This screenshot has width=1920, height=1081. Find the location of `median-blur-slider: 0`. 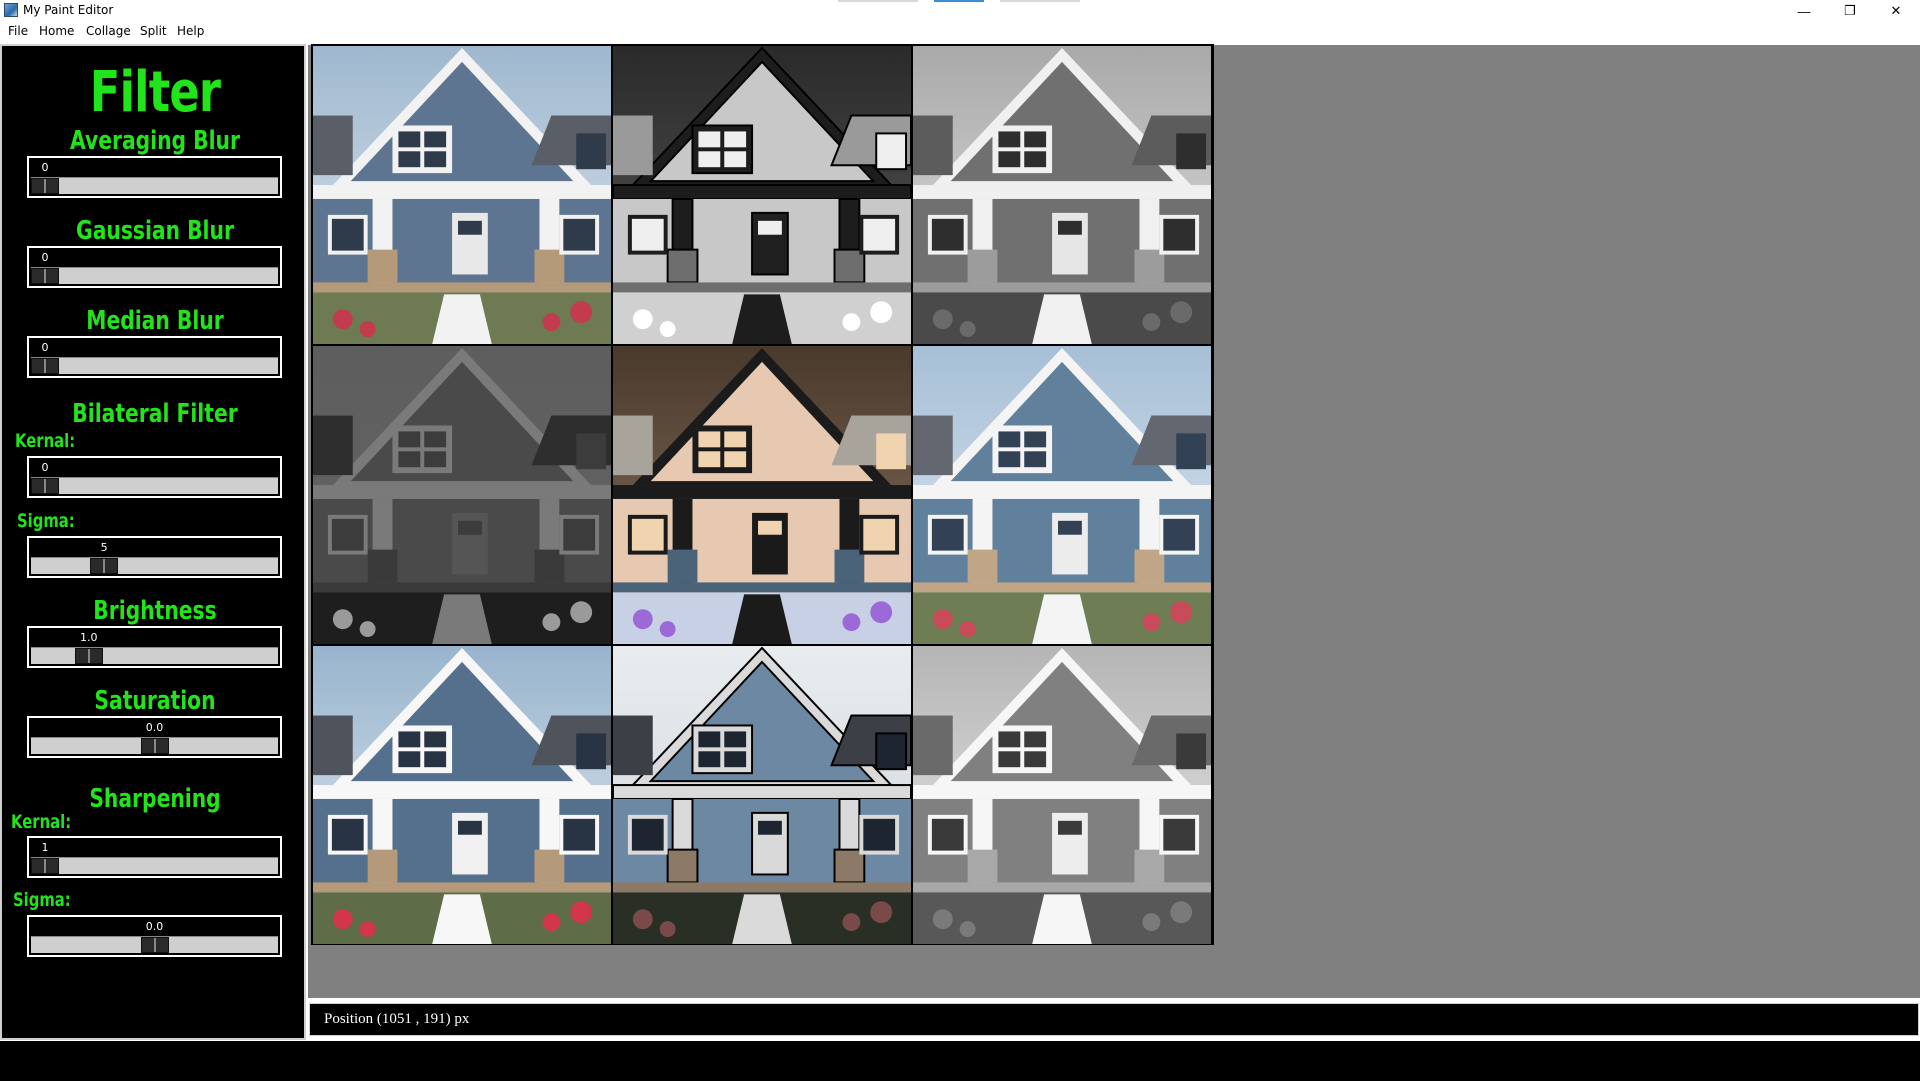

median-blur-slider: 0 is located at coordinates (154, 357).